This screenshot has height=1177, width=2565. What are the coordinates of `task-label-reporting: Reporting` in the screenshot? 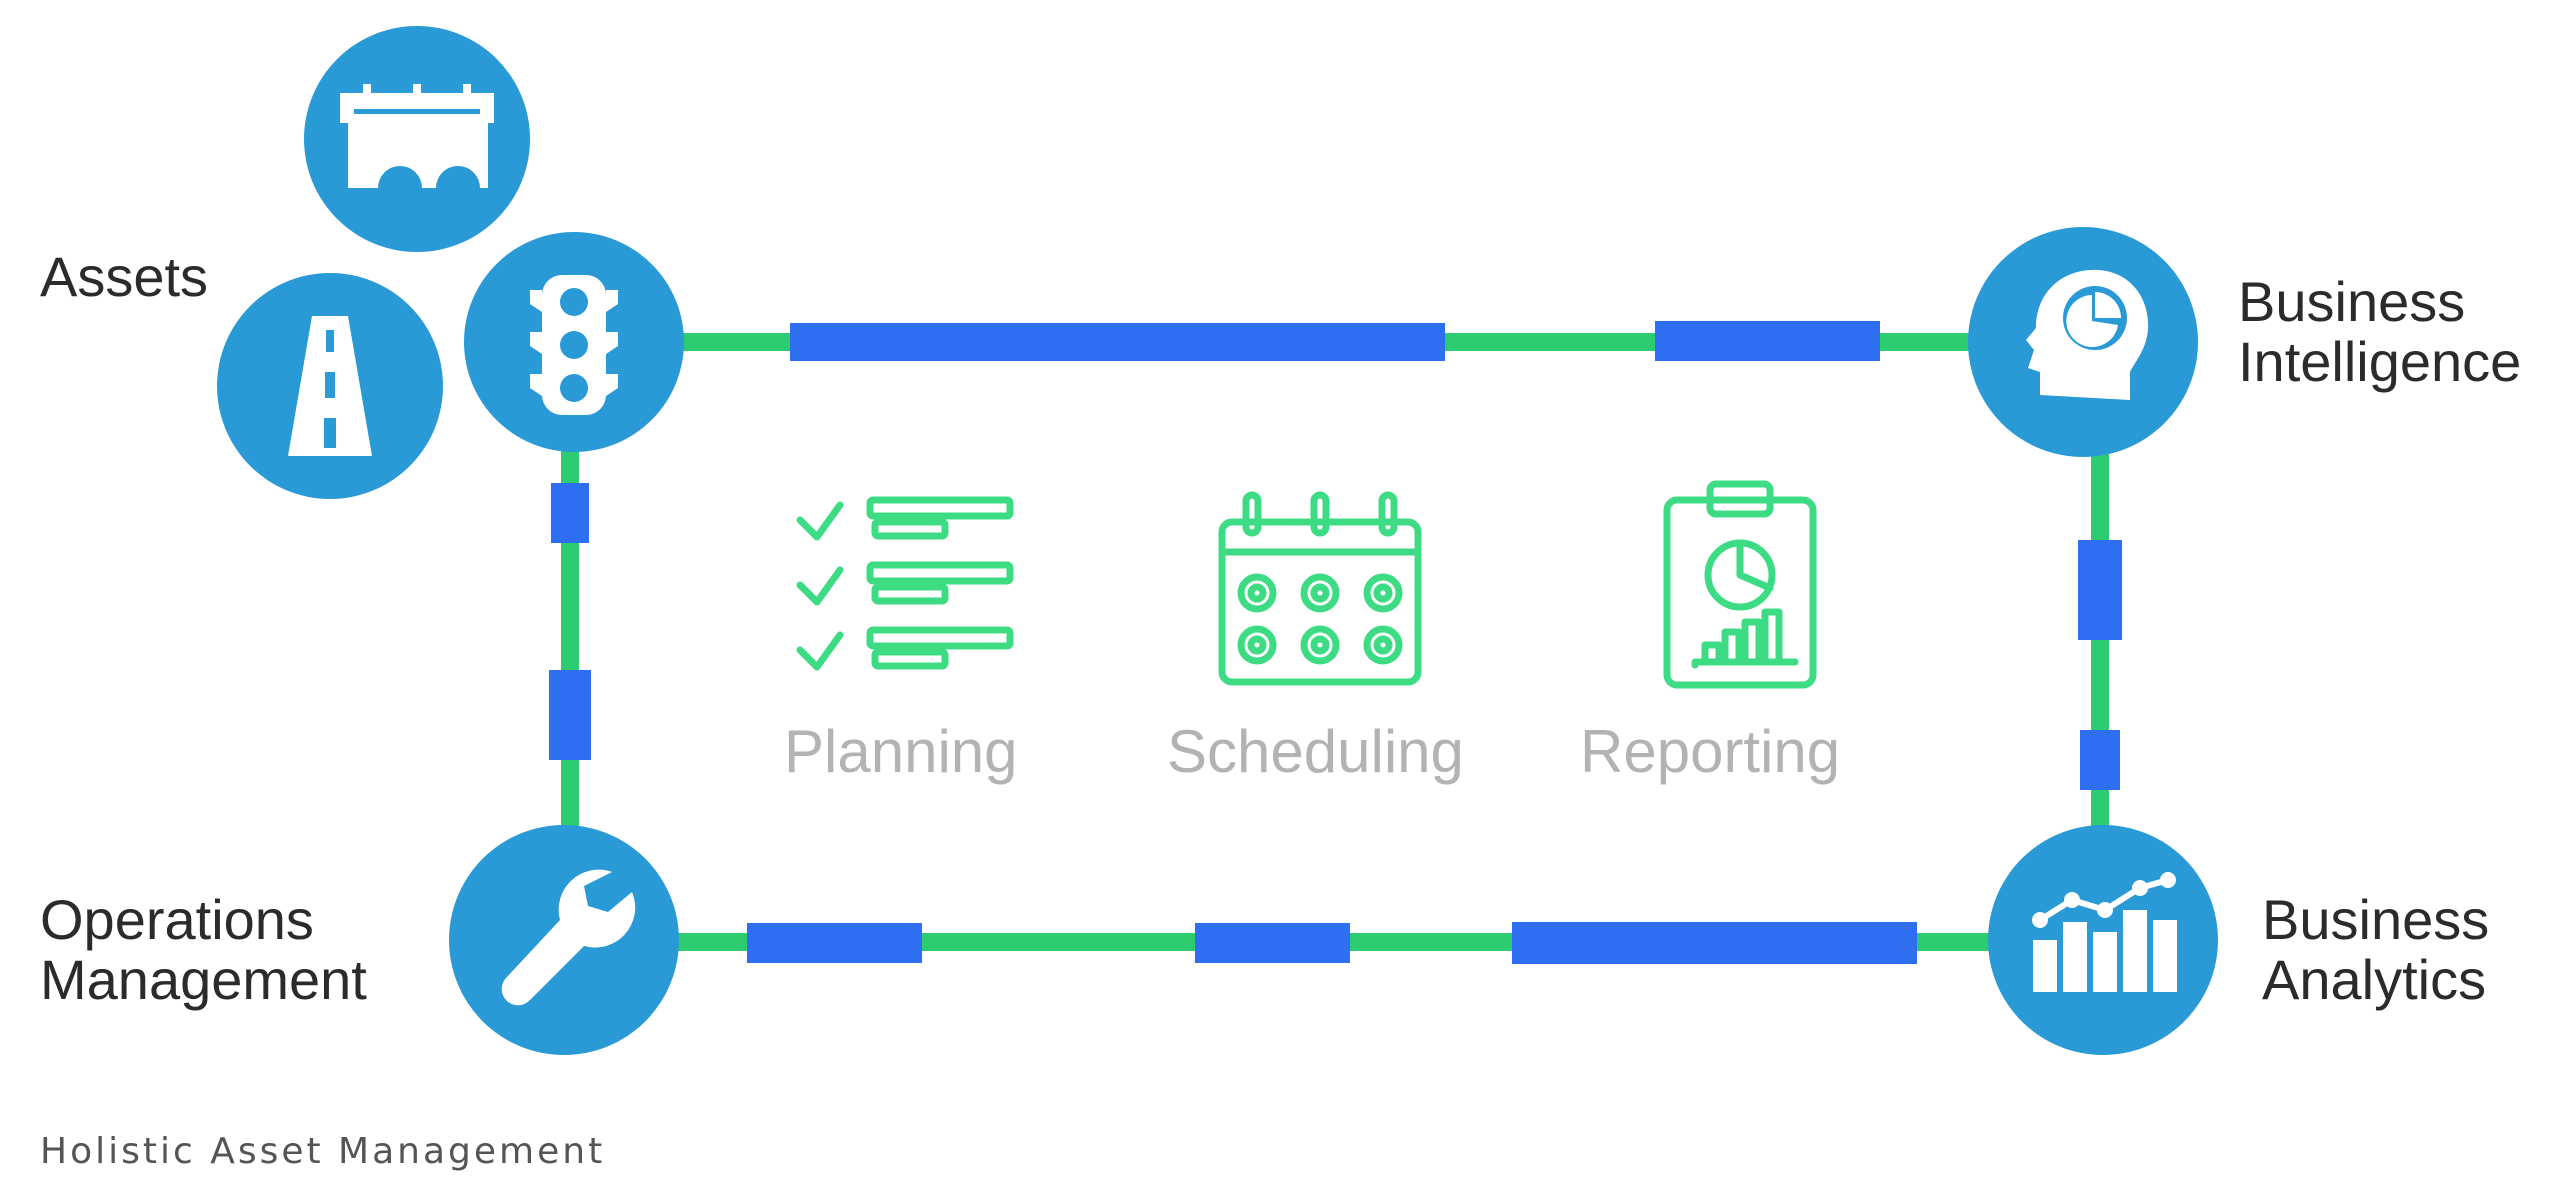 It's located at (1710, 751).